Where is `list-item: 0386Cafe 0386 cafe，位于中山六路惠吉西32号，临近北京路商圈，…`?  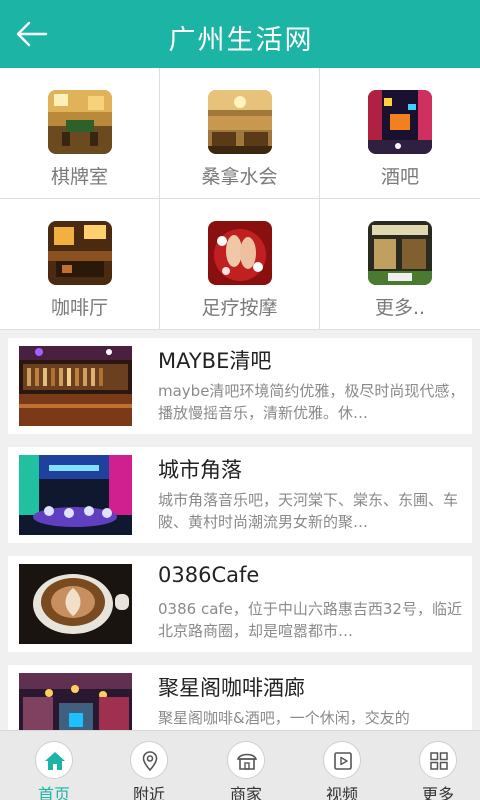 list-item: 0386Cafe 0386 cafe，位于中山六路惠吉西32号，临近北京路商圈，… is located at coordinates (240, 604).